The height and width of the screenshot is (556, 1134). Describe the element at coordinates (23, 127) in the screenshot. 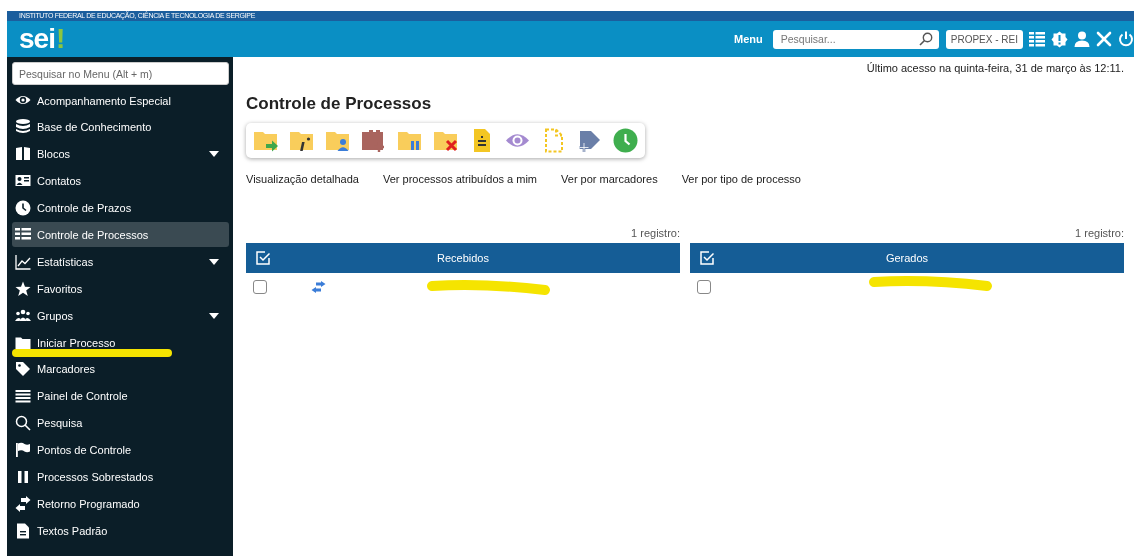

I see `database-icon` at that location.